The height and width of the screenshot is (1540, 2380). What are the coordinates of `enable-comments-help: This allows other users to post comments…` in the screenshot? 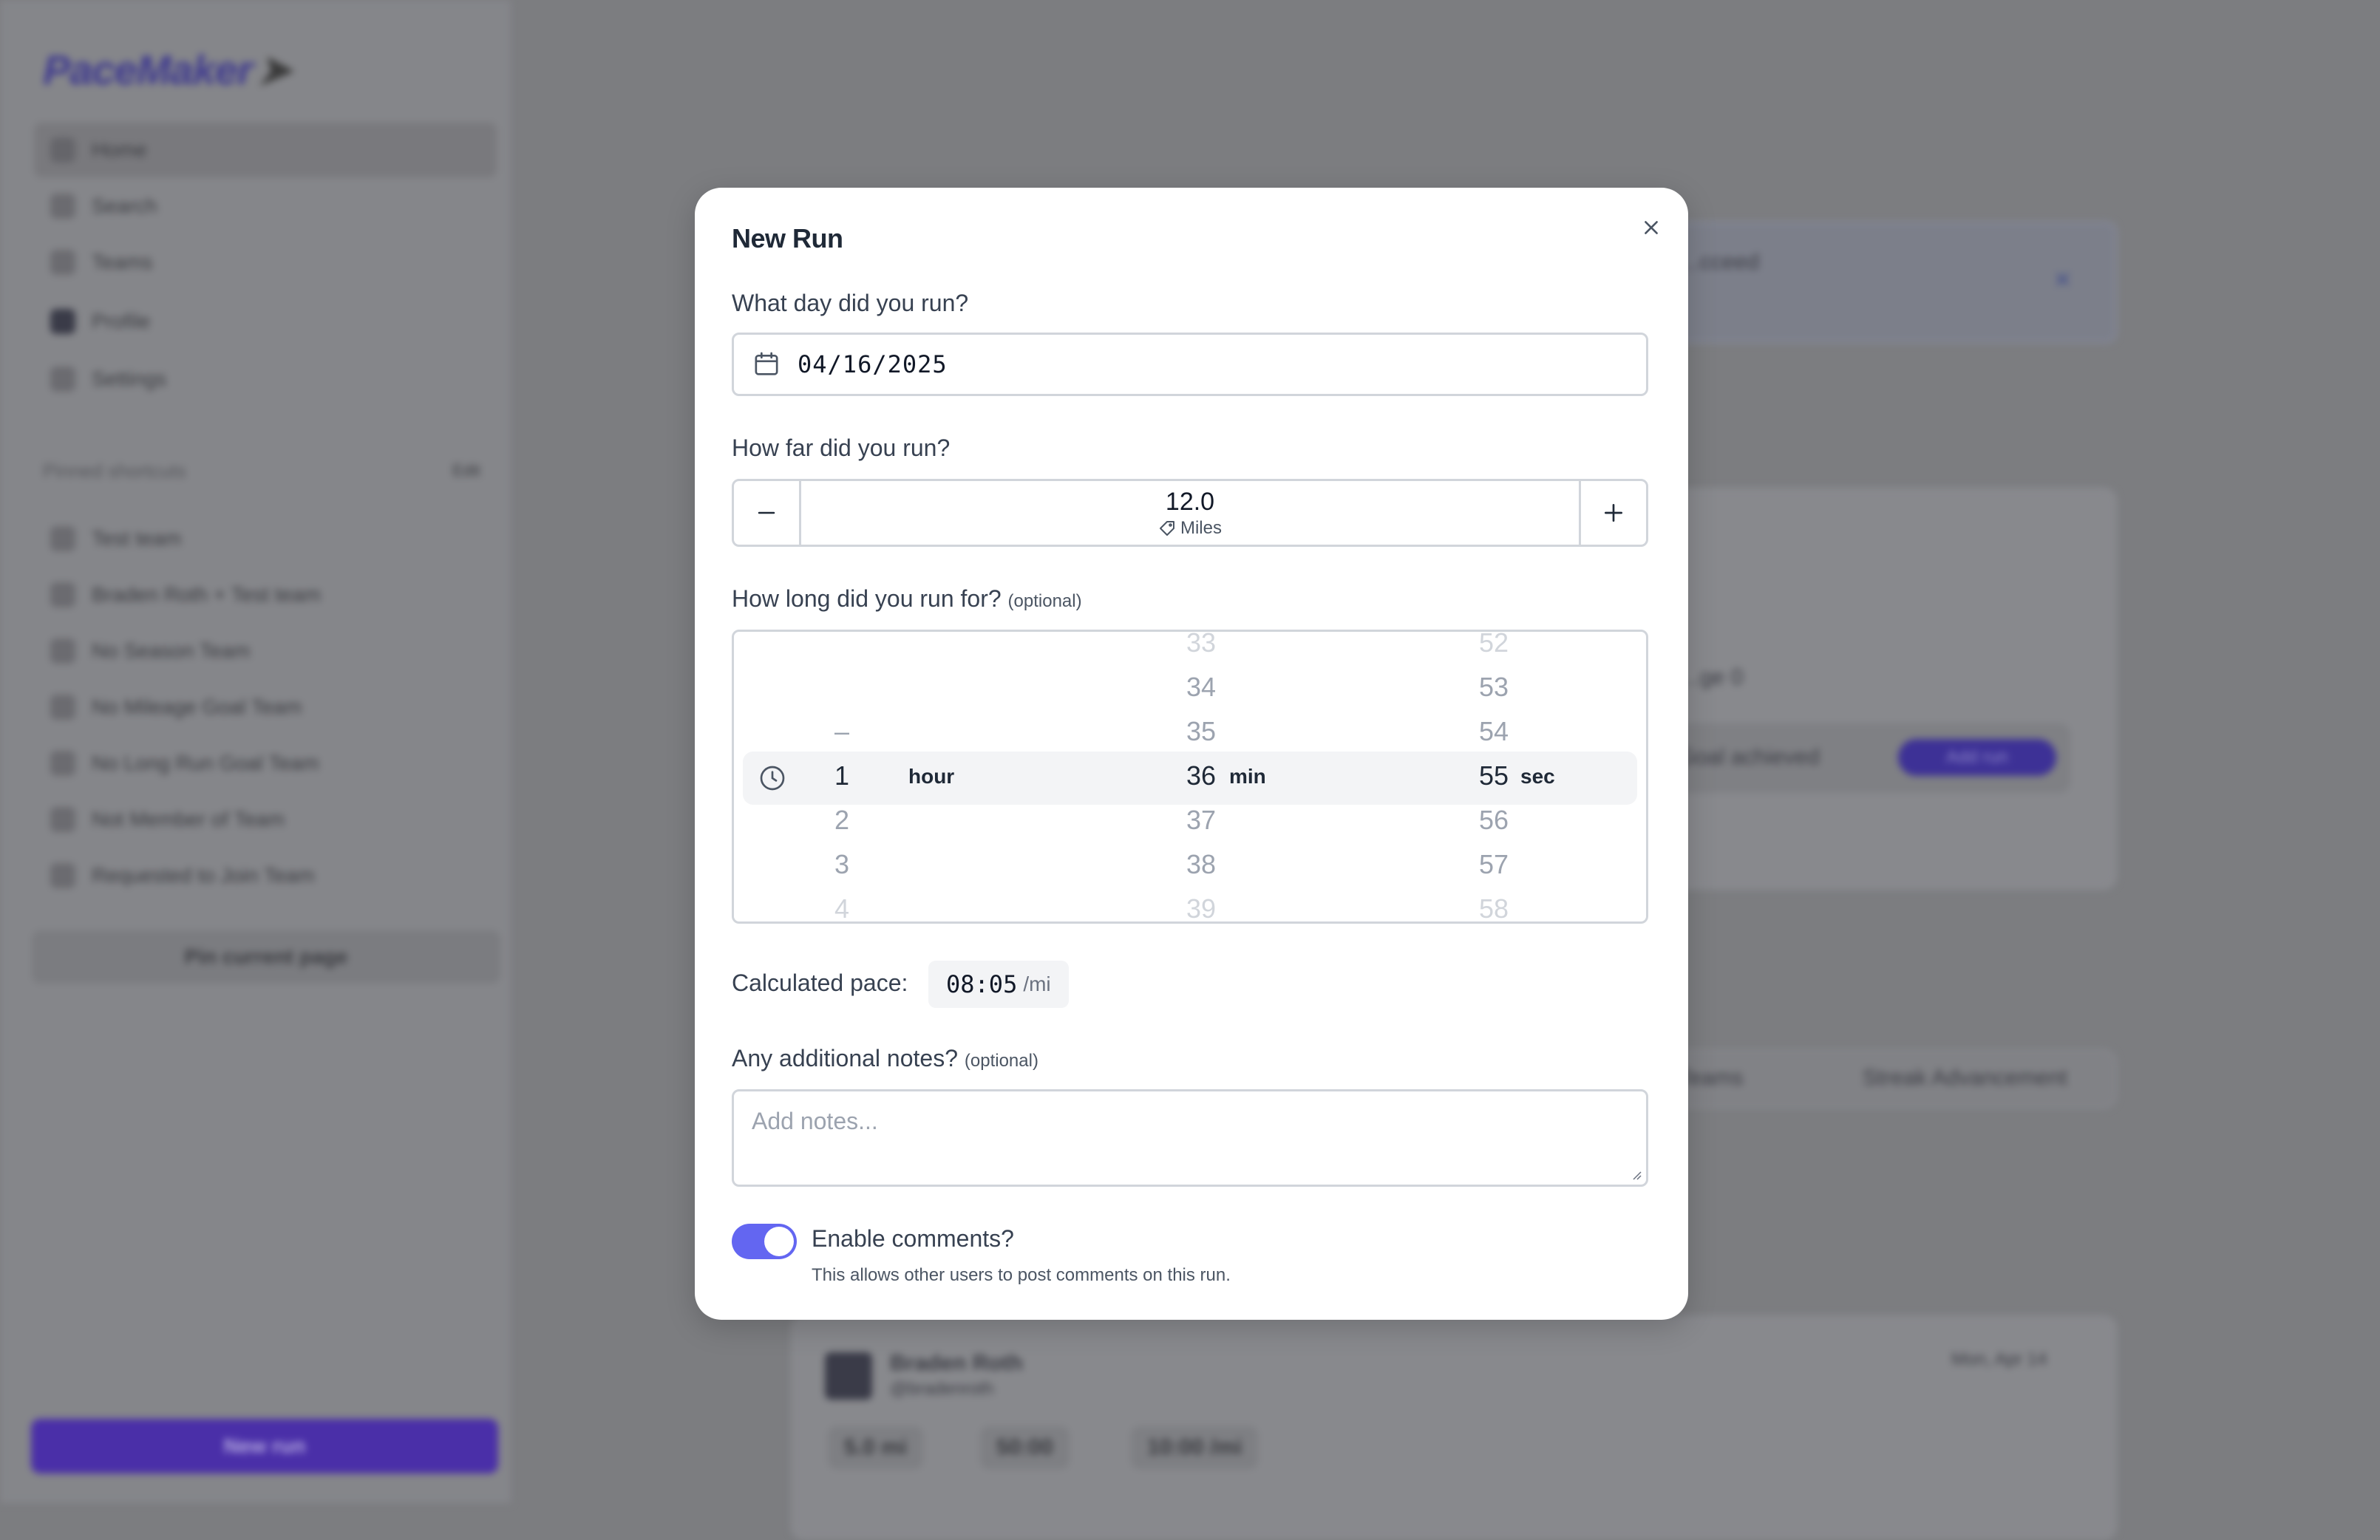 It's located at (1021, 1275).